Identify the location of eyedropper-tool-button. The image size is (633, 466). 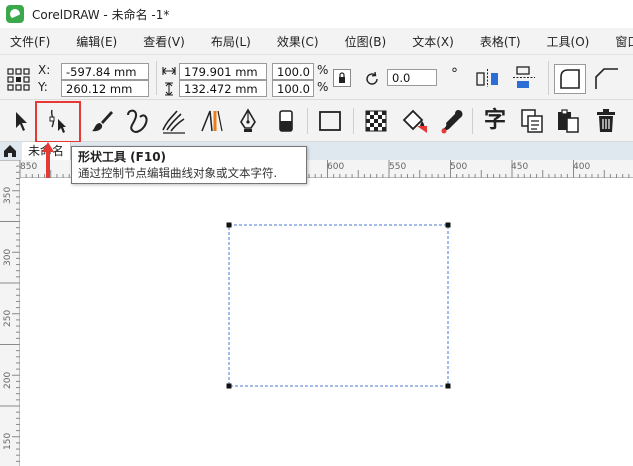
(452, 121).